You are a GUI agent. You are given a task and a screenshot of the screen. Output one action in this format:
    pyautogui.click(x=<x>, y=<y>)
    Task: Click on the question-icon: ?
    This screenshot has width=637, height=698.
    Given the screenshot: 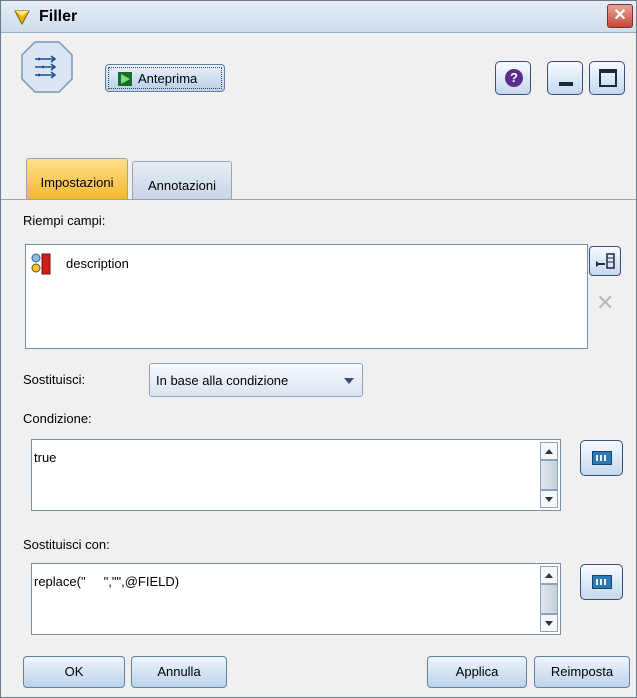 What is the action you would take?
    pyautogui.click(x=514, y=78)
    